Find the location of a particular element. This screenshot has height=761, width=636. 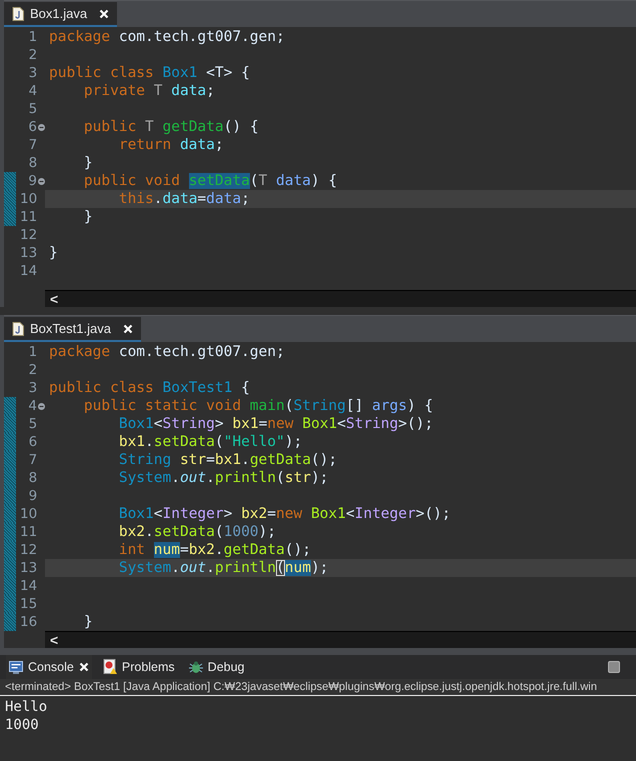

code-line: Box1<String> bx1=new Box1<String>(); is located at coordinates (276, 424).